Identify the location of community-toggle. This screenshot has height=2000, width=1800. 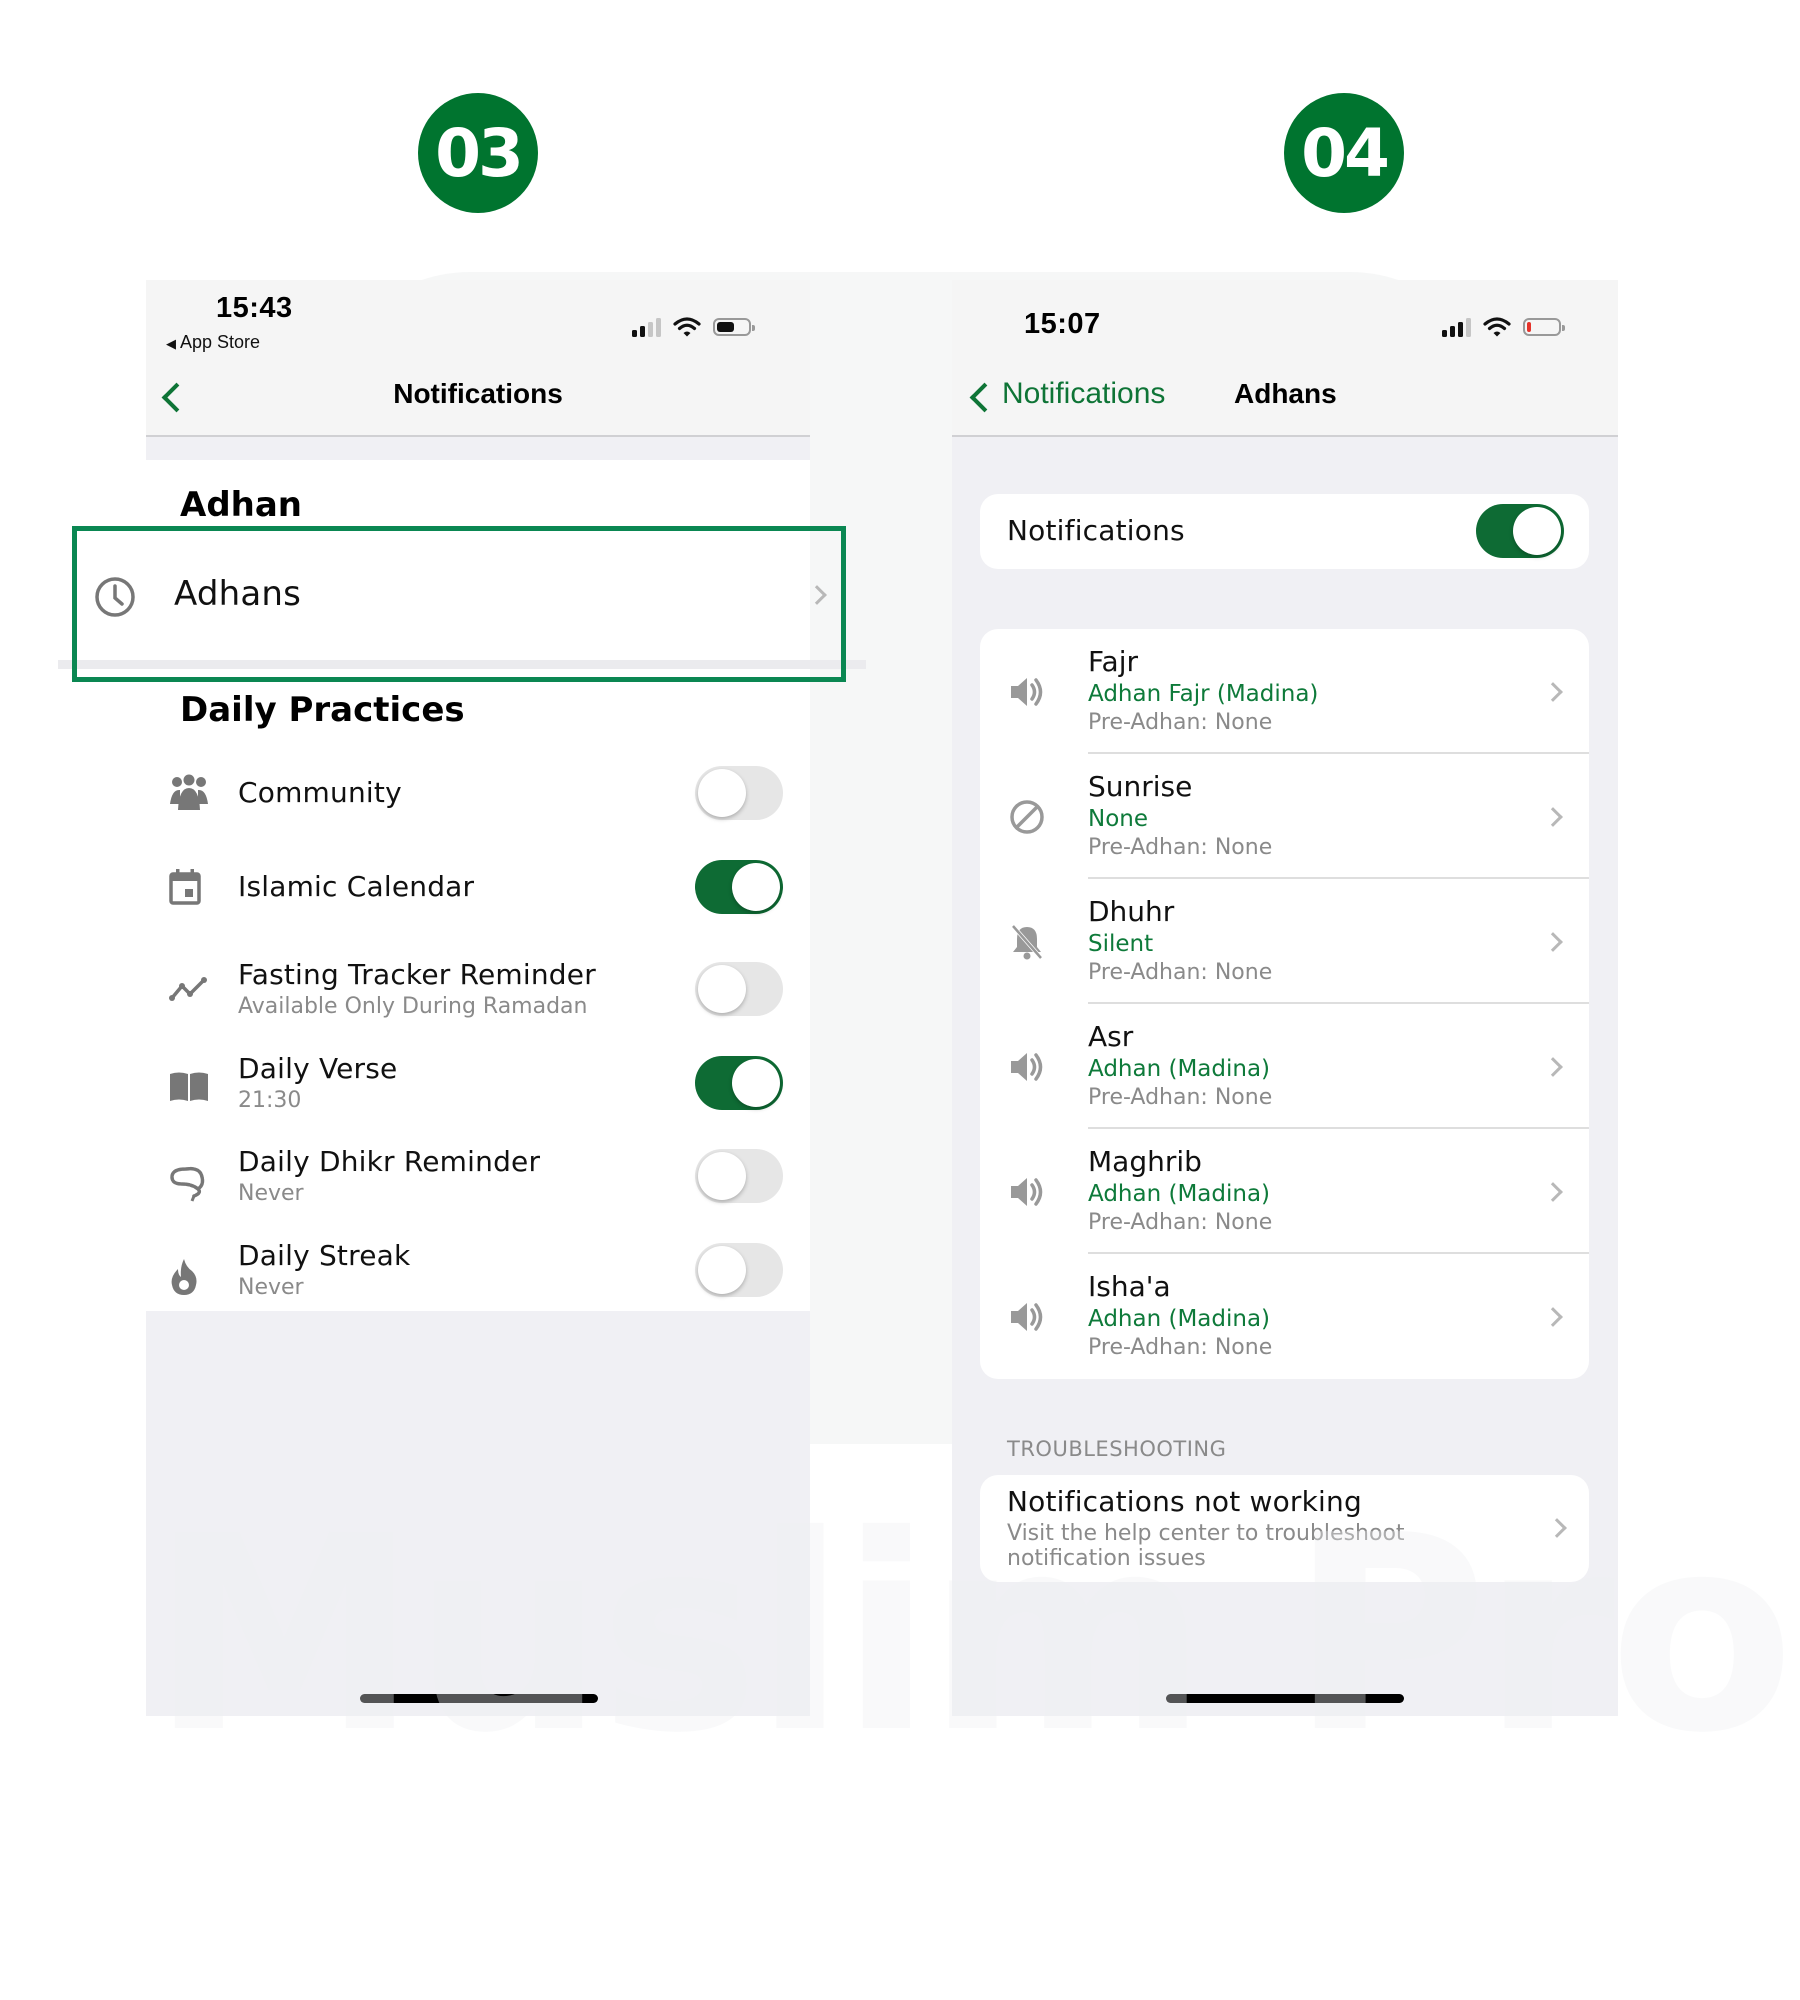
(739, 793).